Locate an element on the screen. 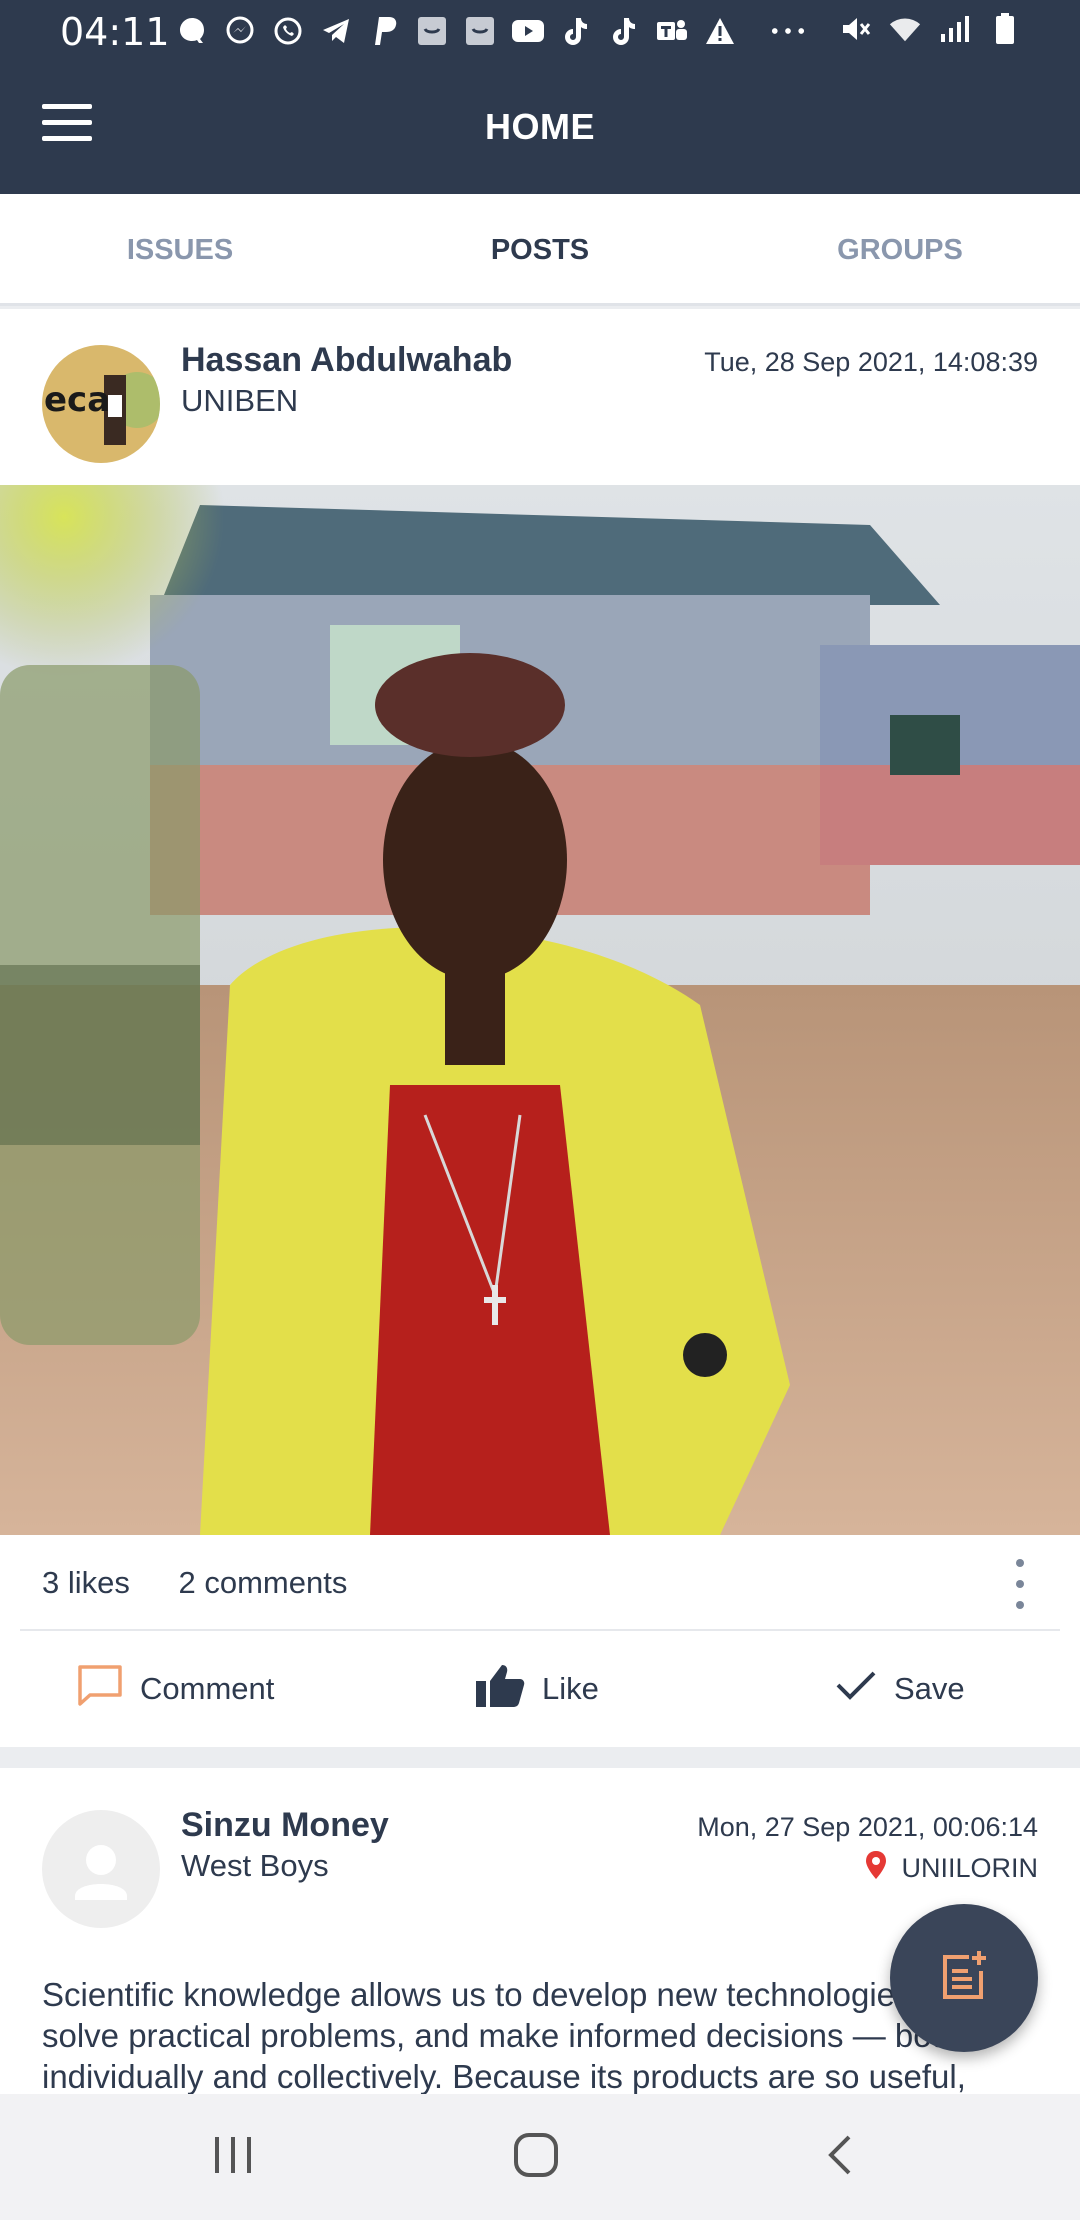  app-bar: HOME is located at coordinates (540, 128).